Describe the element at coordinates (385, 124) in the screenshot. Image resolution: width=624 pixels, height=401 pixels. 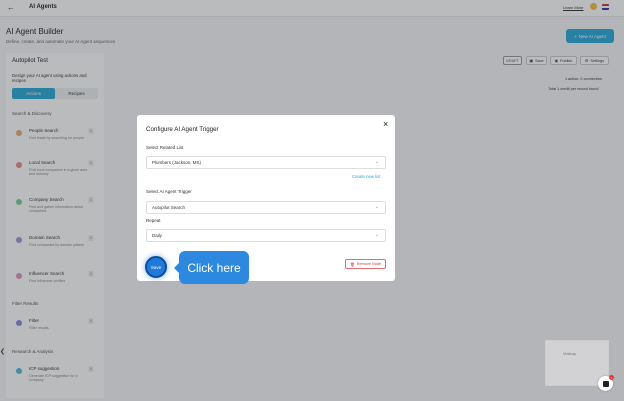
I see `close-icon: ×` at that location.